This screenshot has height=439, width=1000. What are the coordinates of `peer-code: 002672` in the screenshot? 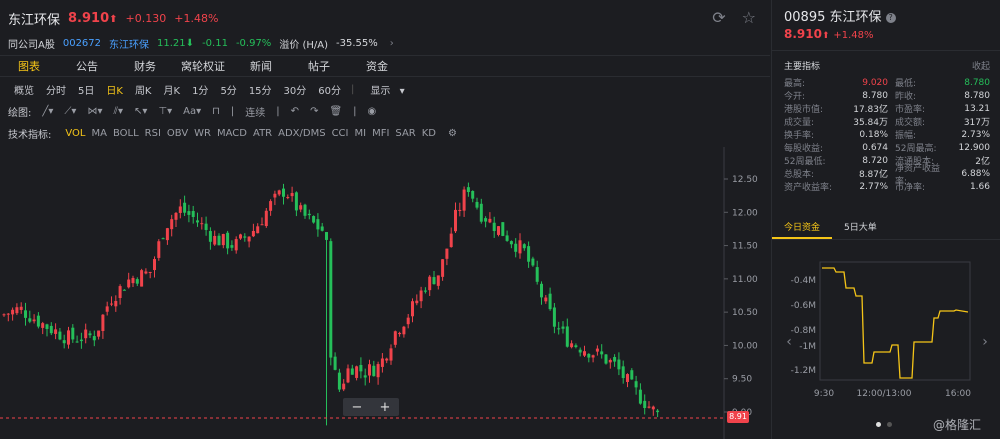 It's located at (82, 43).